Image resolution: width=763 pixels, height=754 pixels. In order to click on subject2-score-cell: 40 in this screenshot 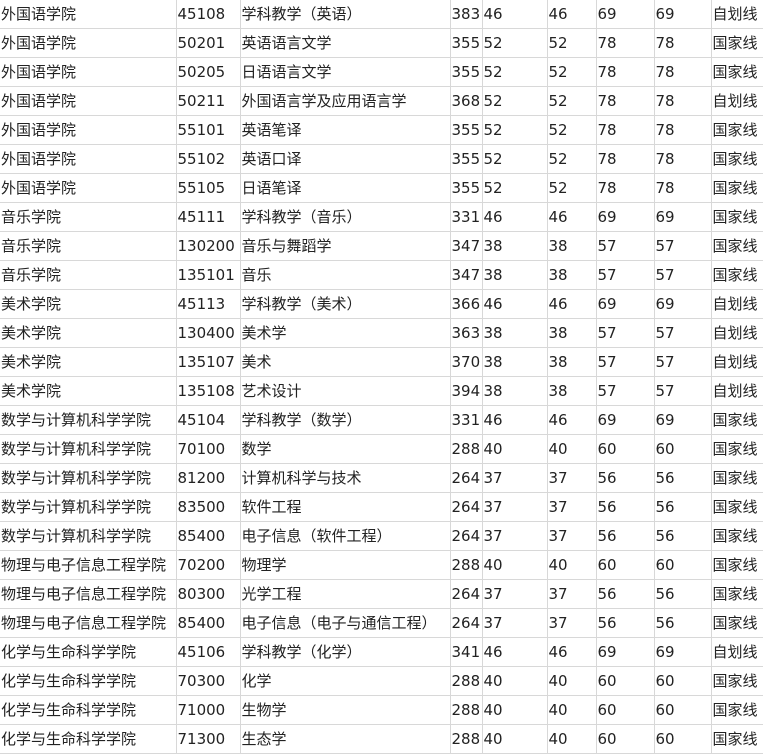, I will do `click(572, 710)`.